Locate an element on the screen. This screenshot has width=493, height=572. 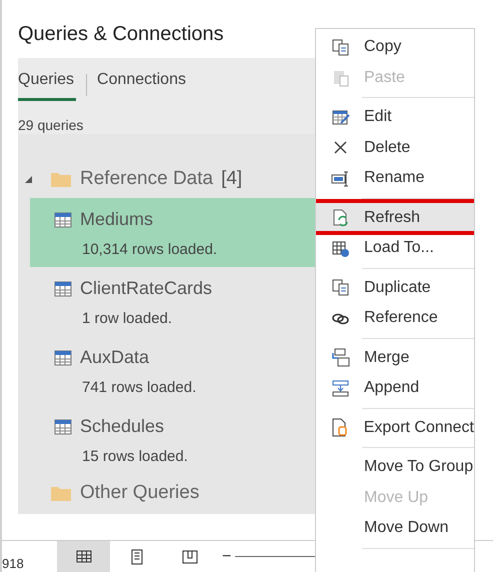
query-name: Schedules is located at coordinates (122, 426).